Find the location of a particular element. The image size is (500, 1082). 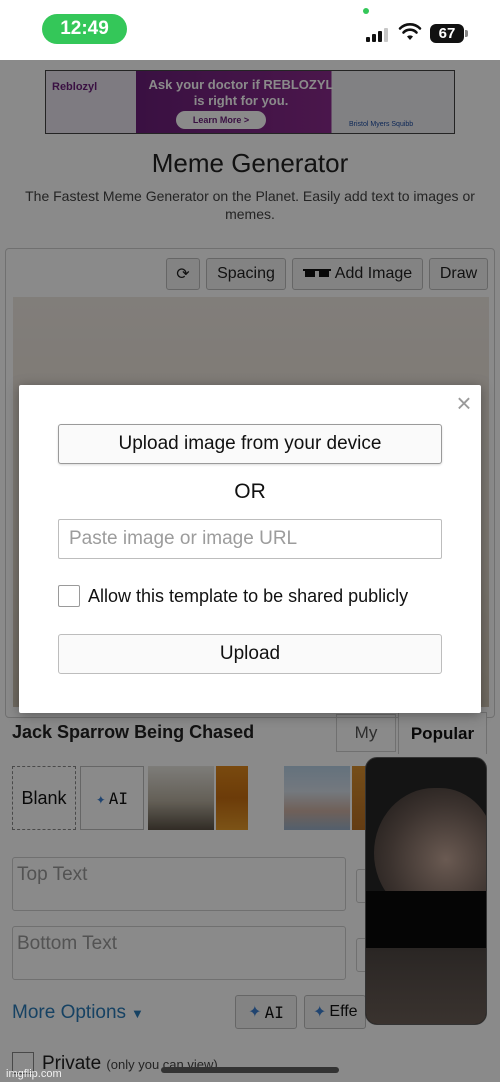

cellular-signal-icon is located at coordinates (379, 34).